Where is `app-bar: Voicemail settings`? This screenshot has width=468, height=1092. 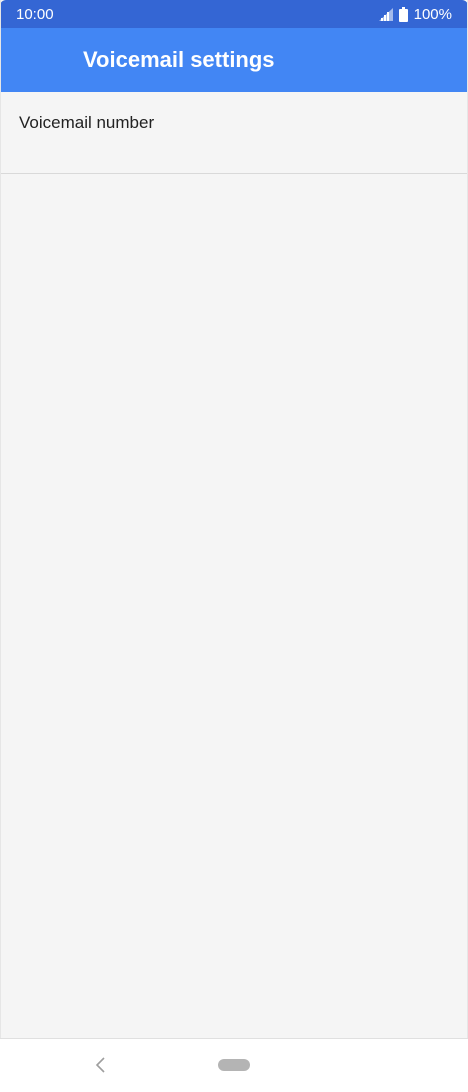
app-bar: Voicemail settings is located at coordinates (234, 60).